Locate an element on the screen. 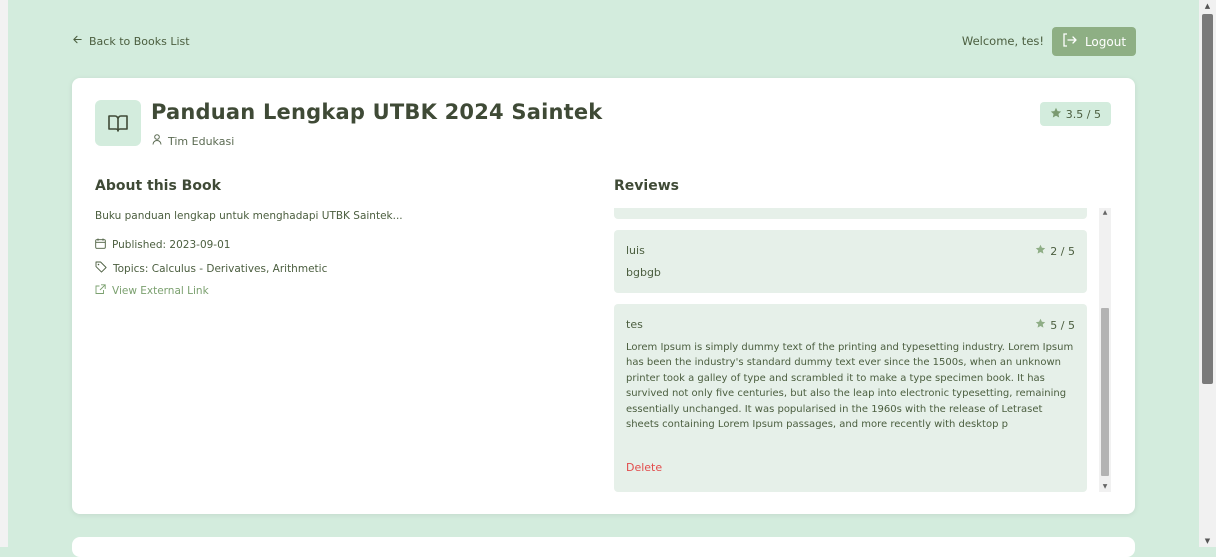  review-rating: 2 / 5 is located at coordinates (1055, 251).